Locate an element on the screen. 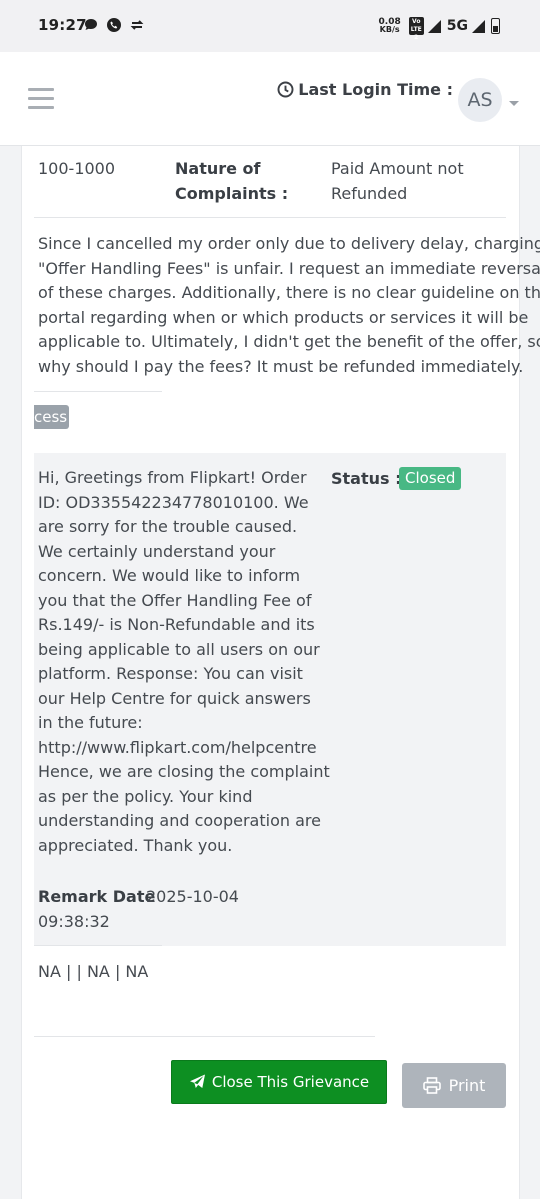  remark-line: you that the Offer Handling Fee of is located at coordinates (175, 600).